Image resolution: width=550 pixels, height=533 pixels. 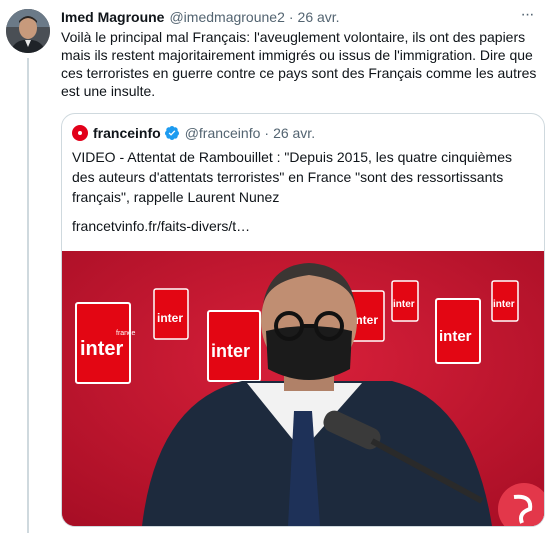 I want to click on author-handle: @imedmagroune2, so click(x=226, y=17).